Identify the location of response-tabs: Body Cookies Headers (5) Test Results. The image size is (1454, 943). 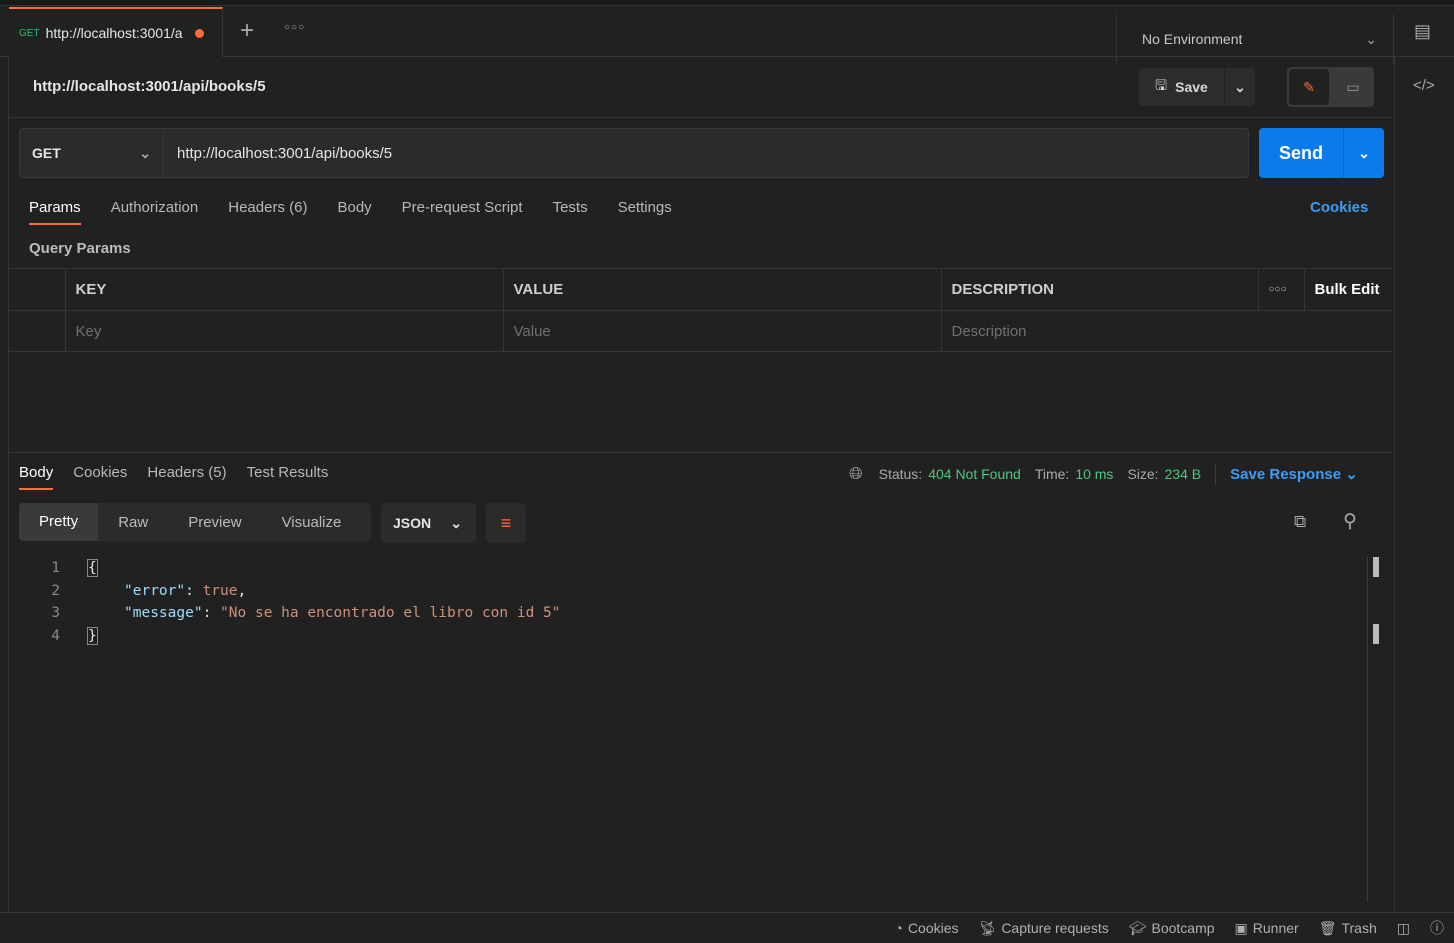
(173, 477).